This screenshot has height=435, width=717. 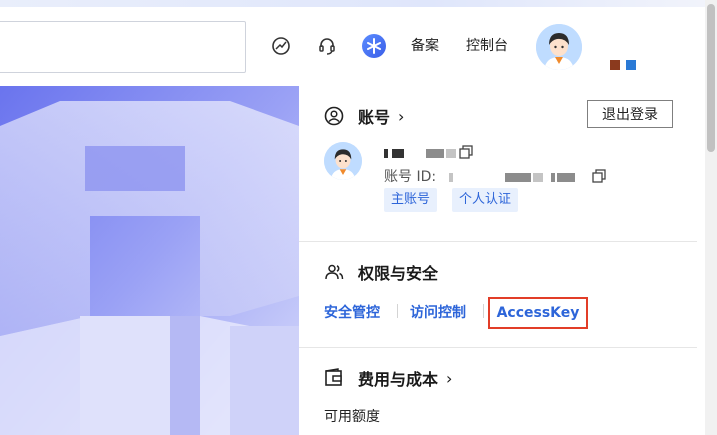 I want to click on access-control-link: 访问控制, so click(x=438, y=312).